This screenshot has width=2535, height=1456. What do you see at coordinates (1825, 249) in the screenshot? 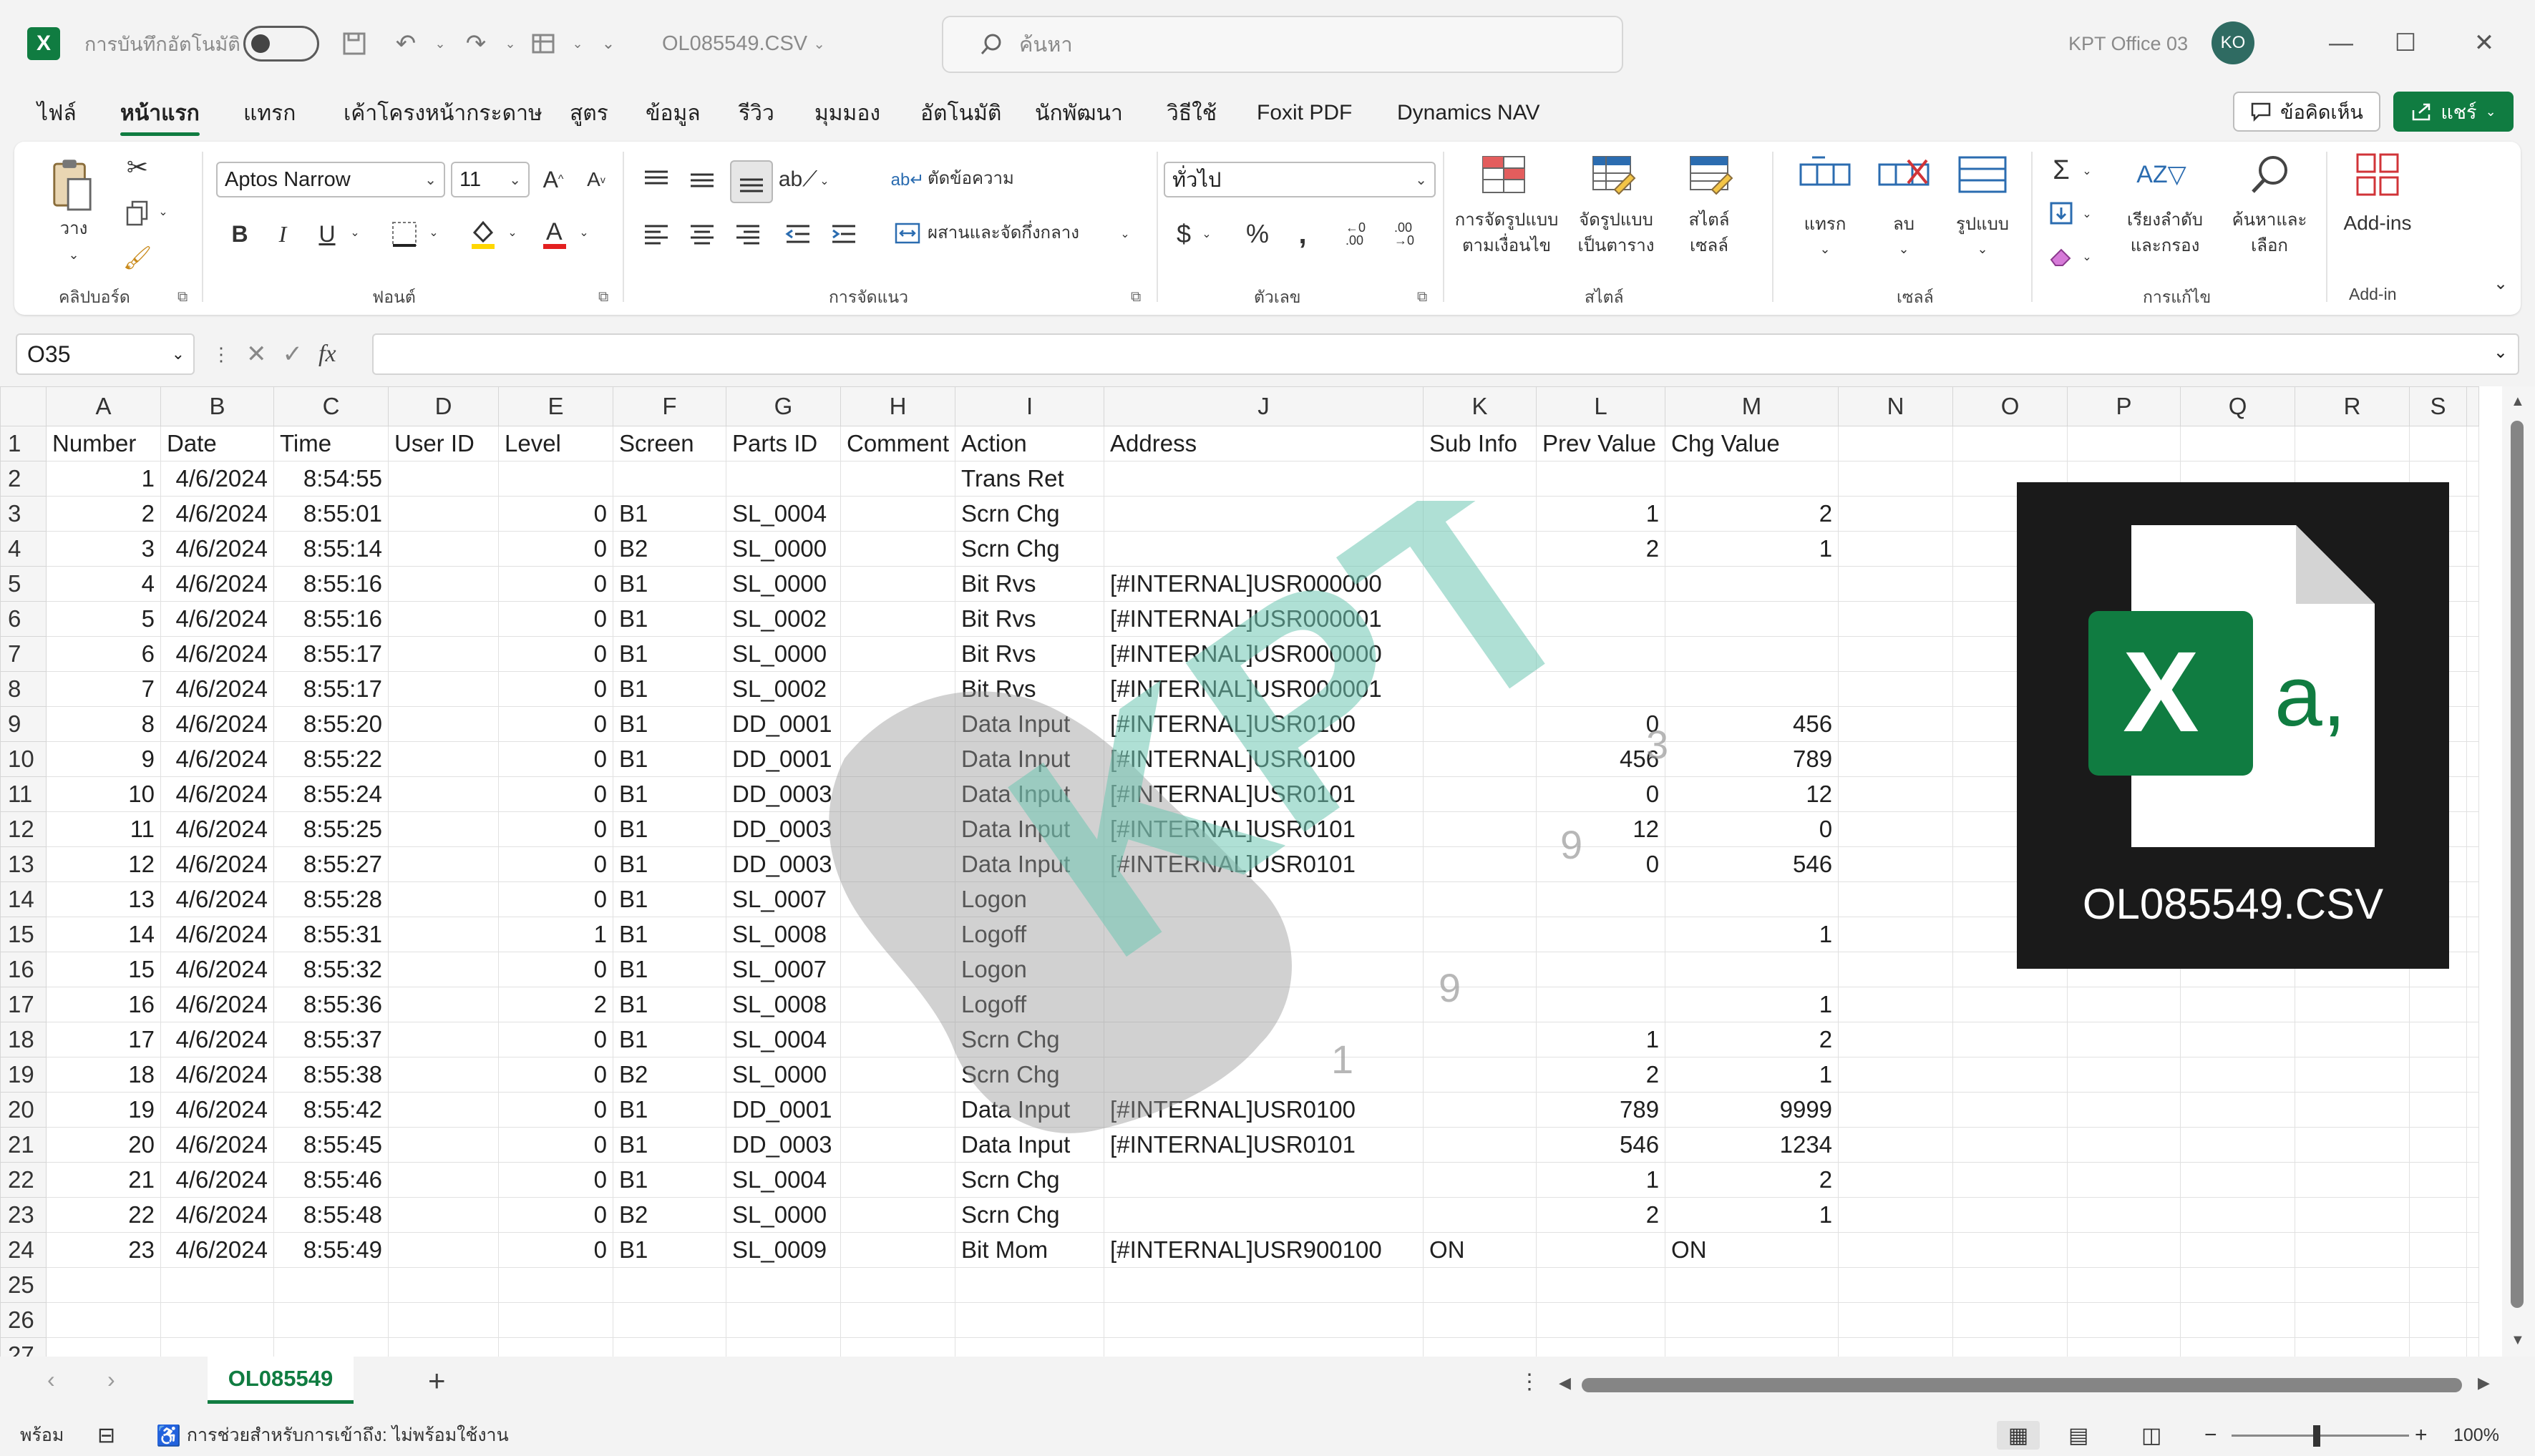
I see `insert-dropdown-icon: ⌄` at bounding box center [1825, 249].